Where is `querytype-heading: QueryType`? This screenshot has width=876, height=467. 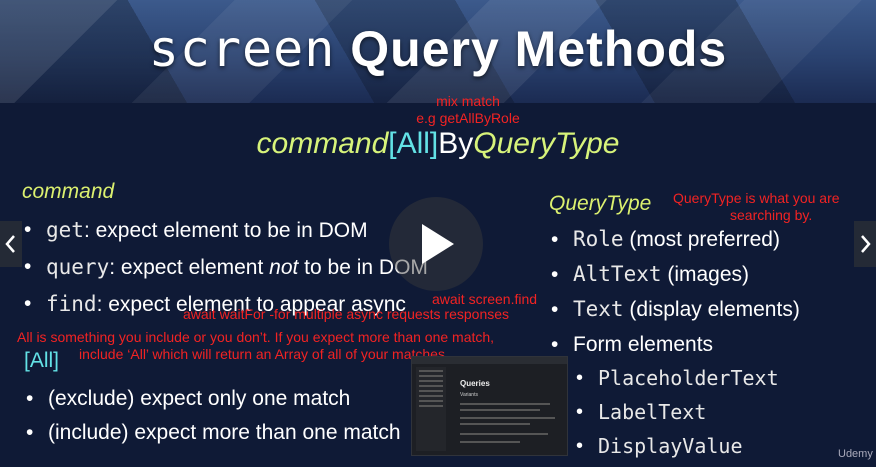 querytype-heading: QueryType is located at coordinates (600, 203).